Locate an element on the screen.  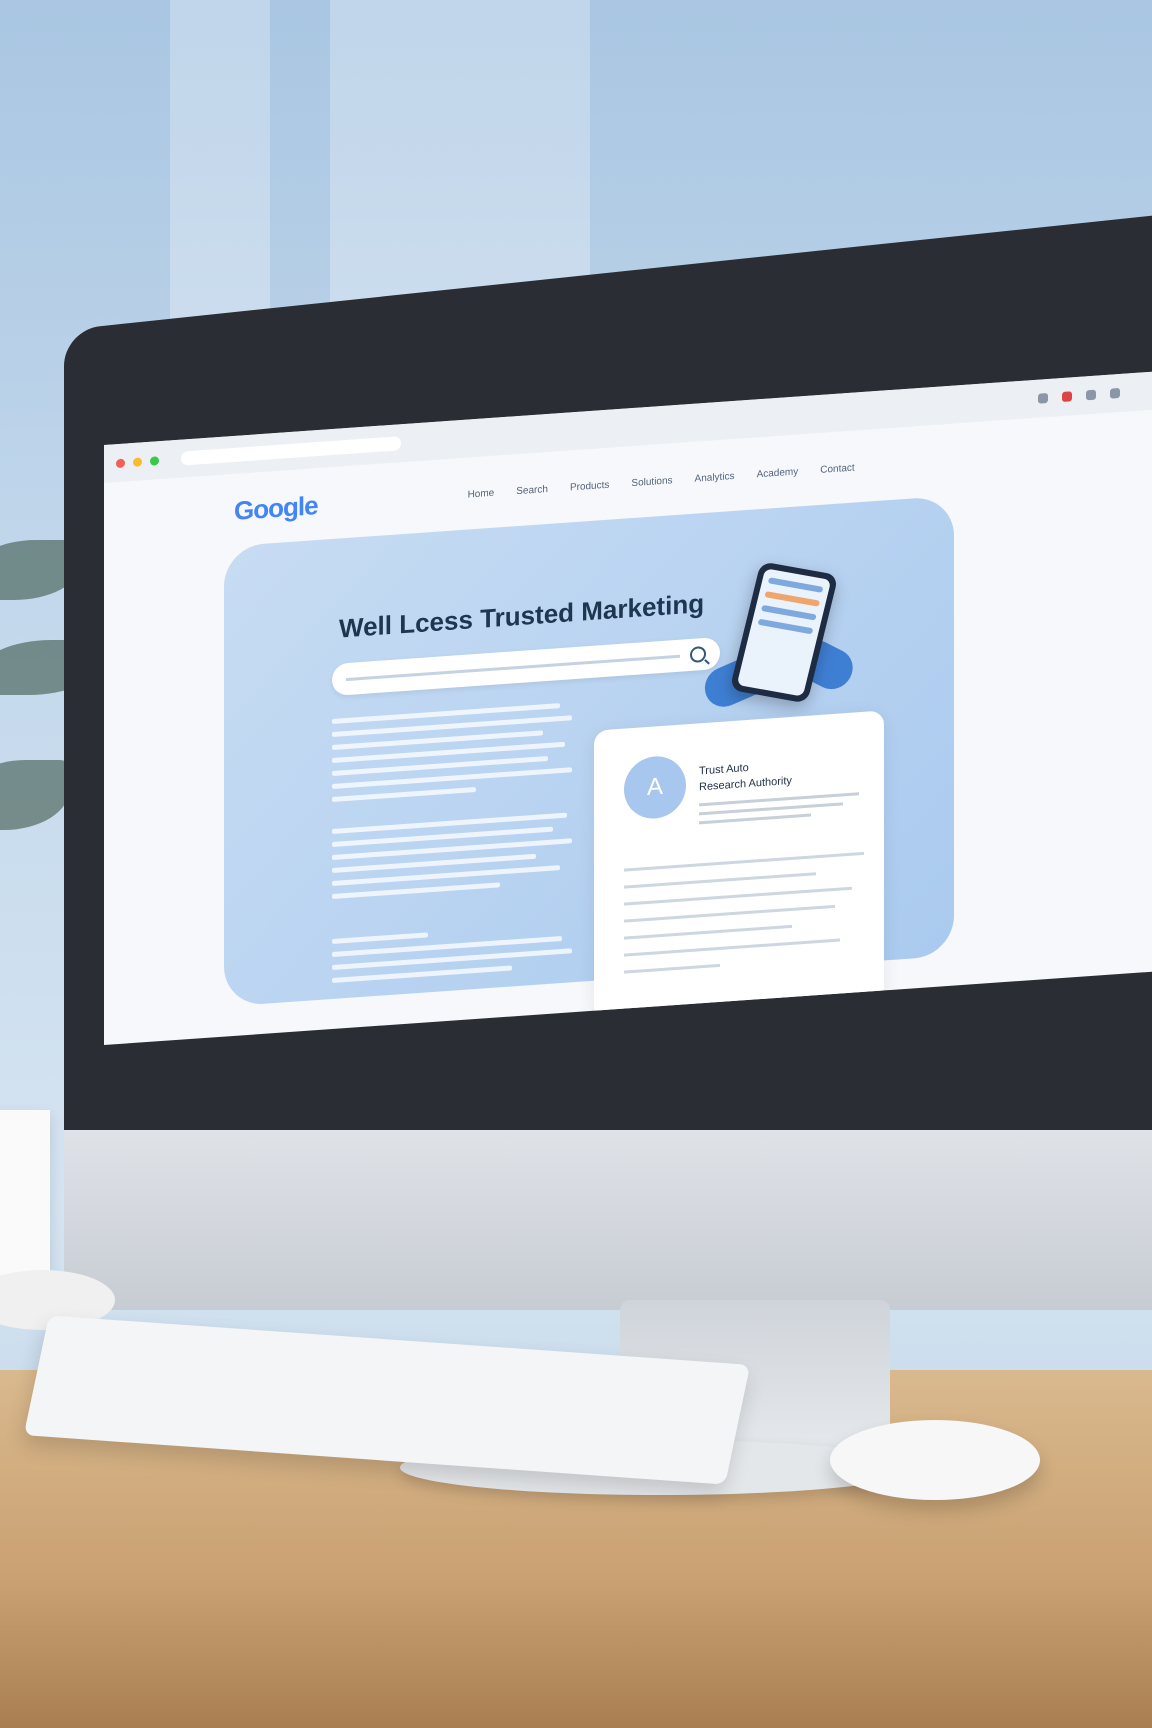
profile-card: A Trust Auto Research Authority is located at coordinates (739, 865).